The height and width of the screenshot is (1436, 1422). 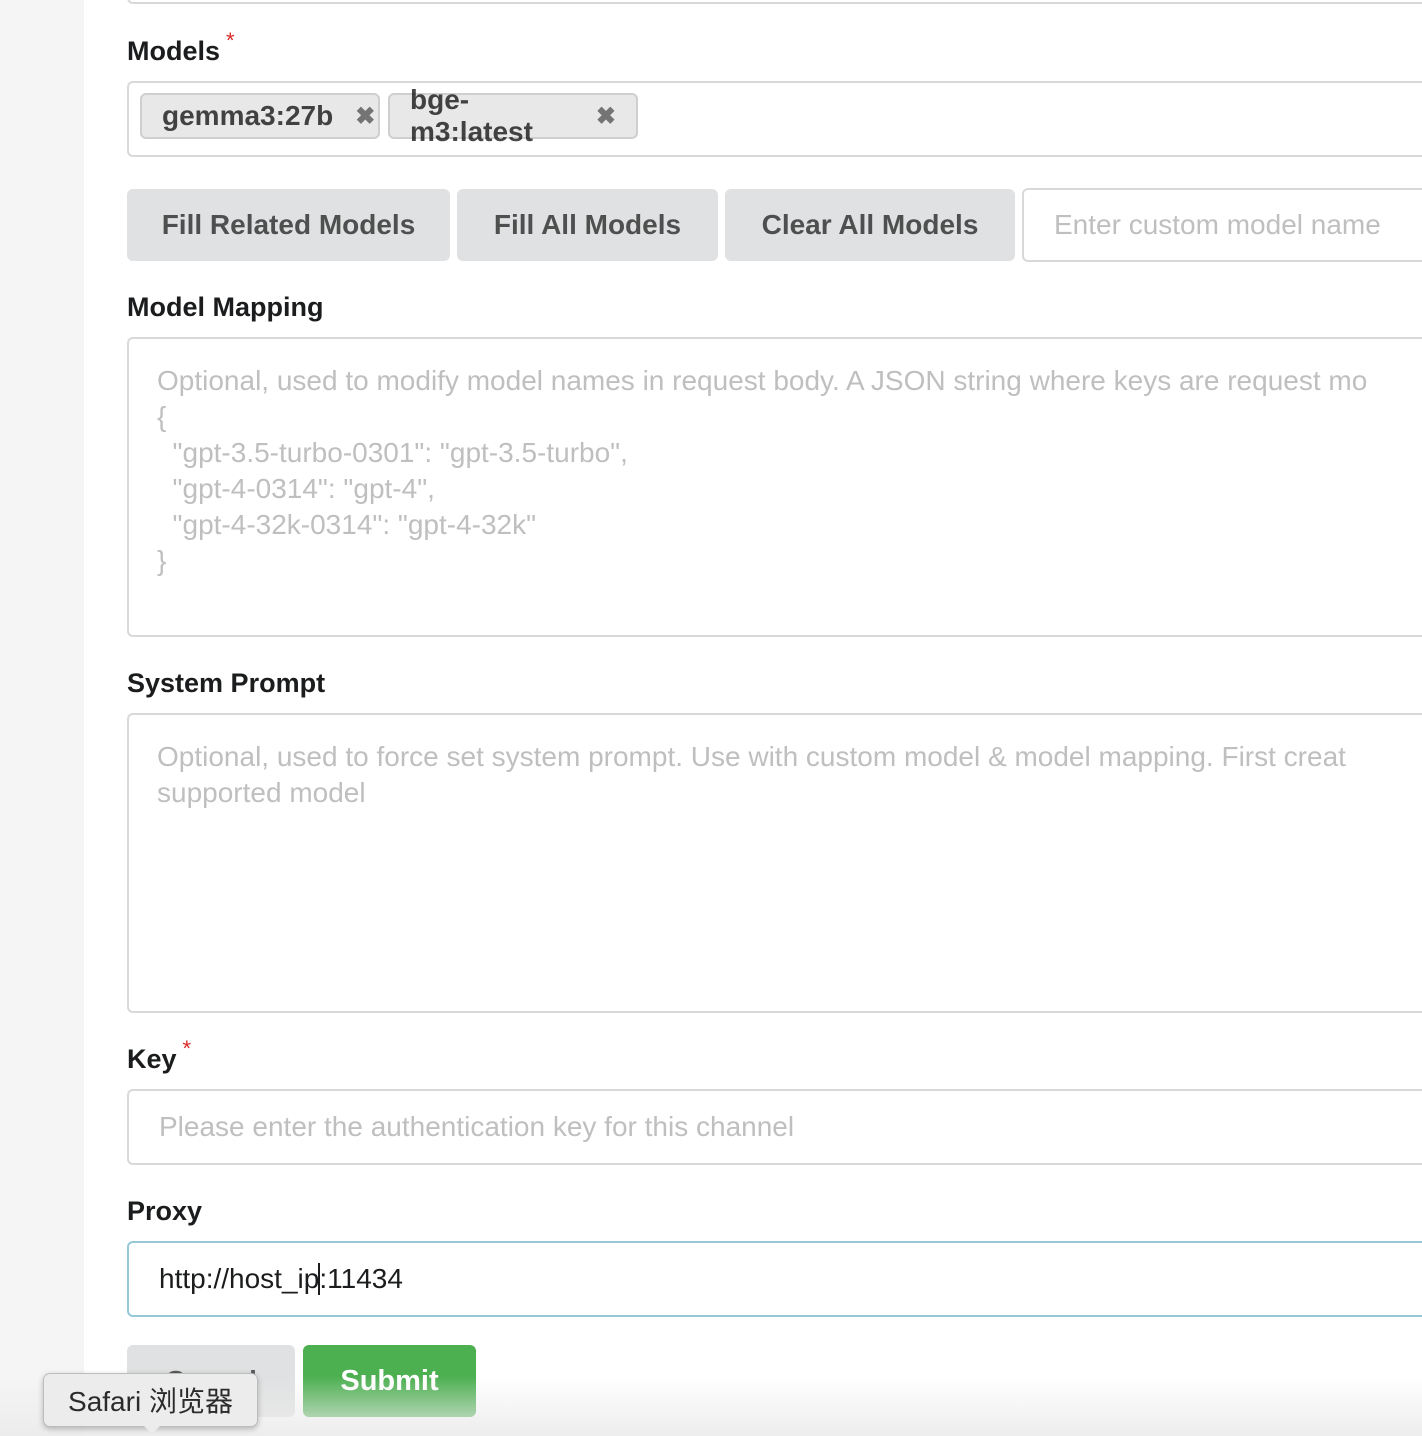 I want to click on proxy-input: http://host_ip:11434, so click(x=774, y=1279).